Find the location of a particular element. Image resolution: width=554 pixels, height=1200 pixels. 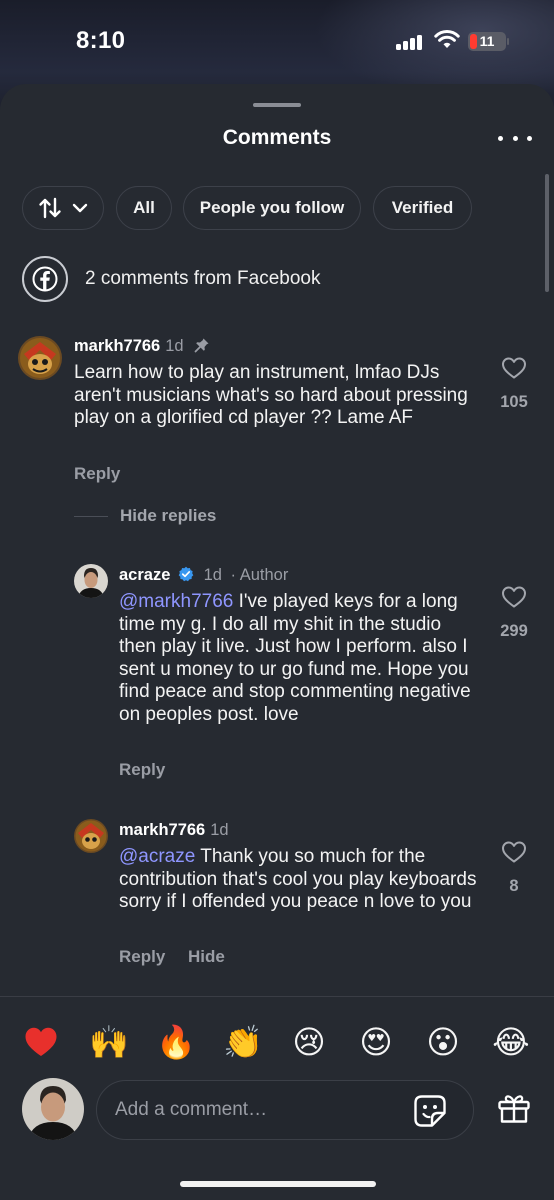

status-time: 8:10 is located at coordinates (101, 40).